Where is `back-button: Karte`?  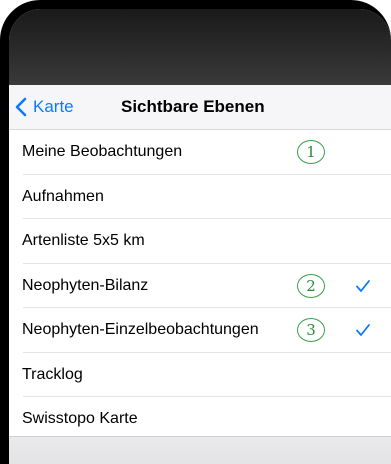 back-button: Karte is located at coordinates (41, 107).